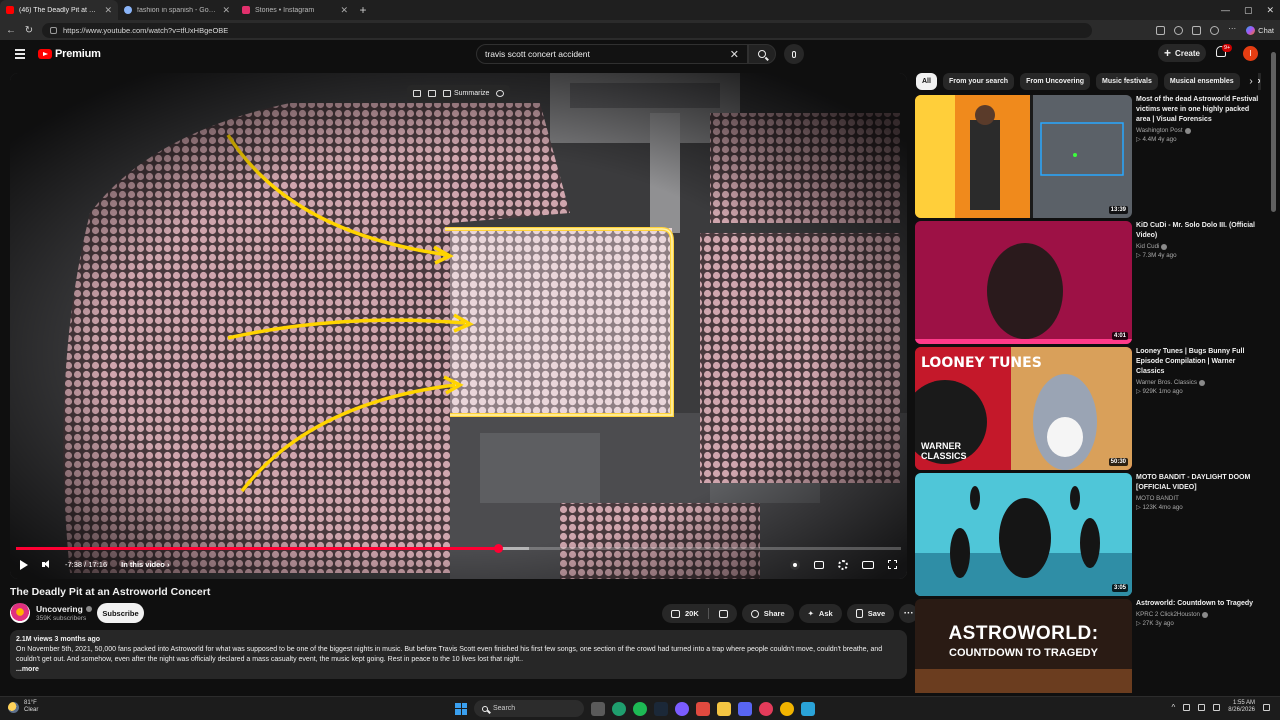  Describe the element at coordinates (177, 10) in the screenshot. I see `browser-tab-google: fashion in spanish - Google Search ✕` at that location.